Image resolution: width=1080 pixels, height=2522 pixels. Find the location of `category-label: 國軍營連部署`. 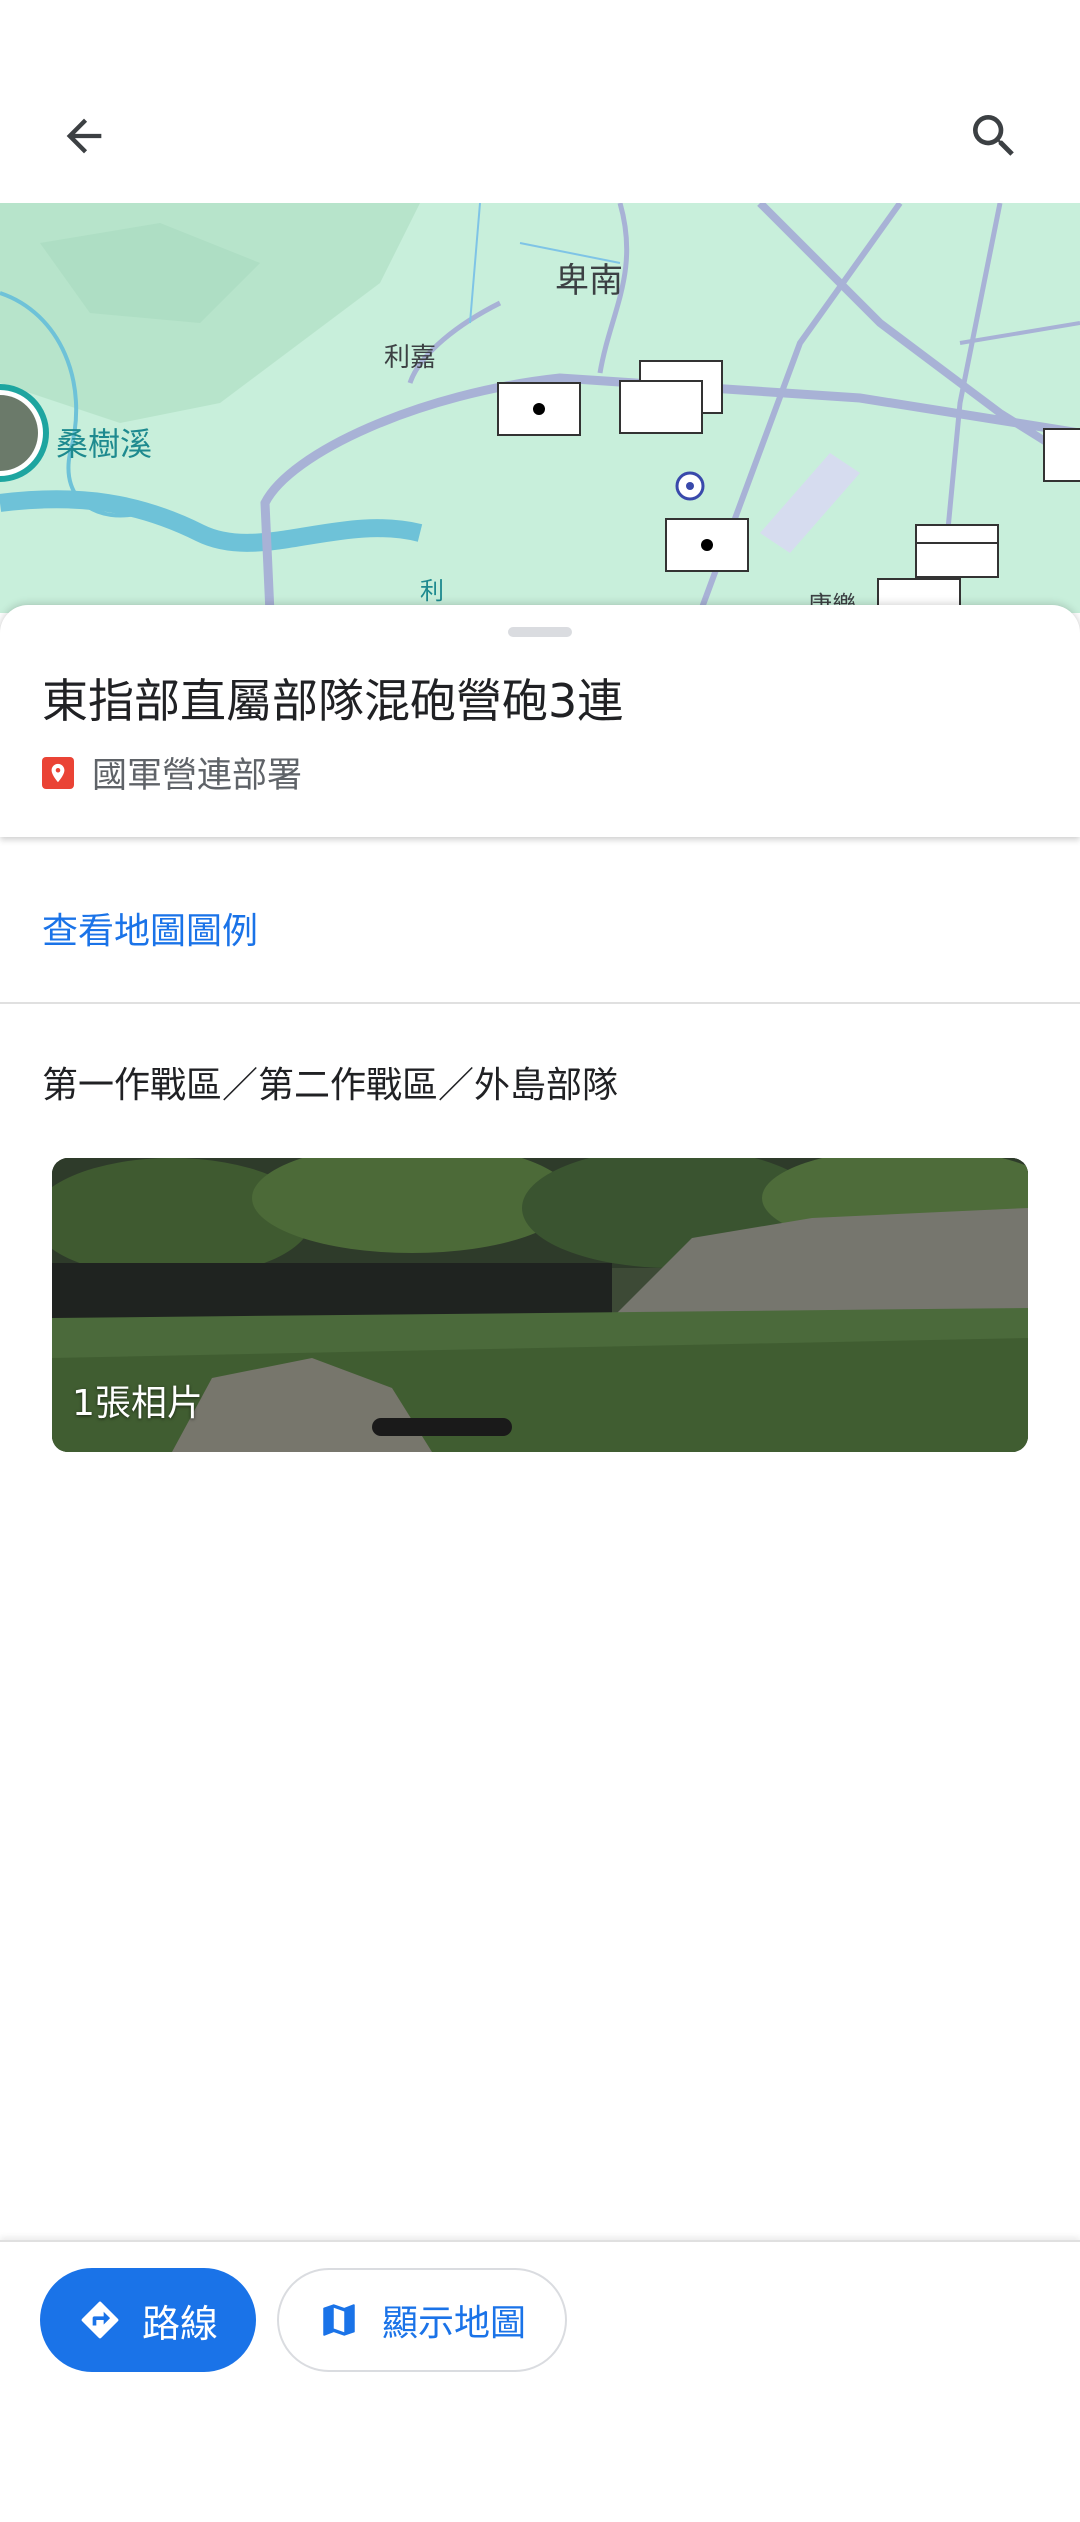

category-label: 國軍營連部署 is located at coordinates (197, 776).